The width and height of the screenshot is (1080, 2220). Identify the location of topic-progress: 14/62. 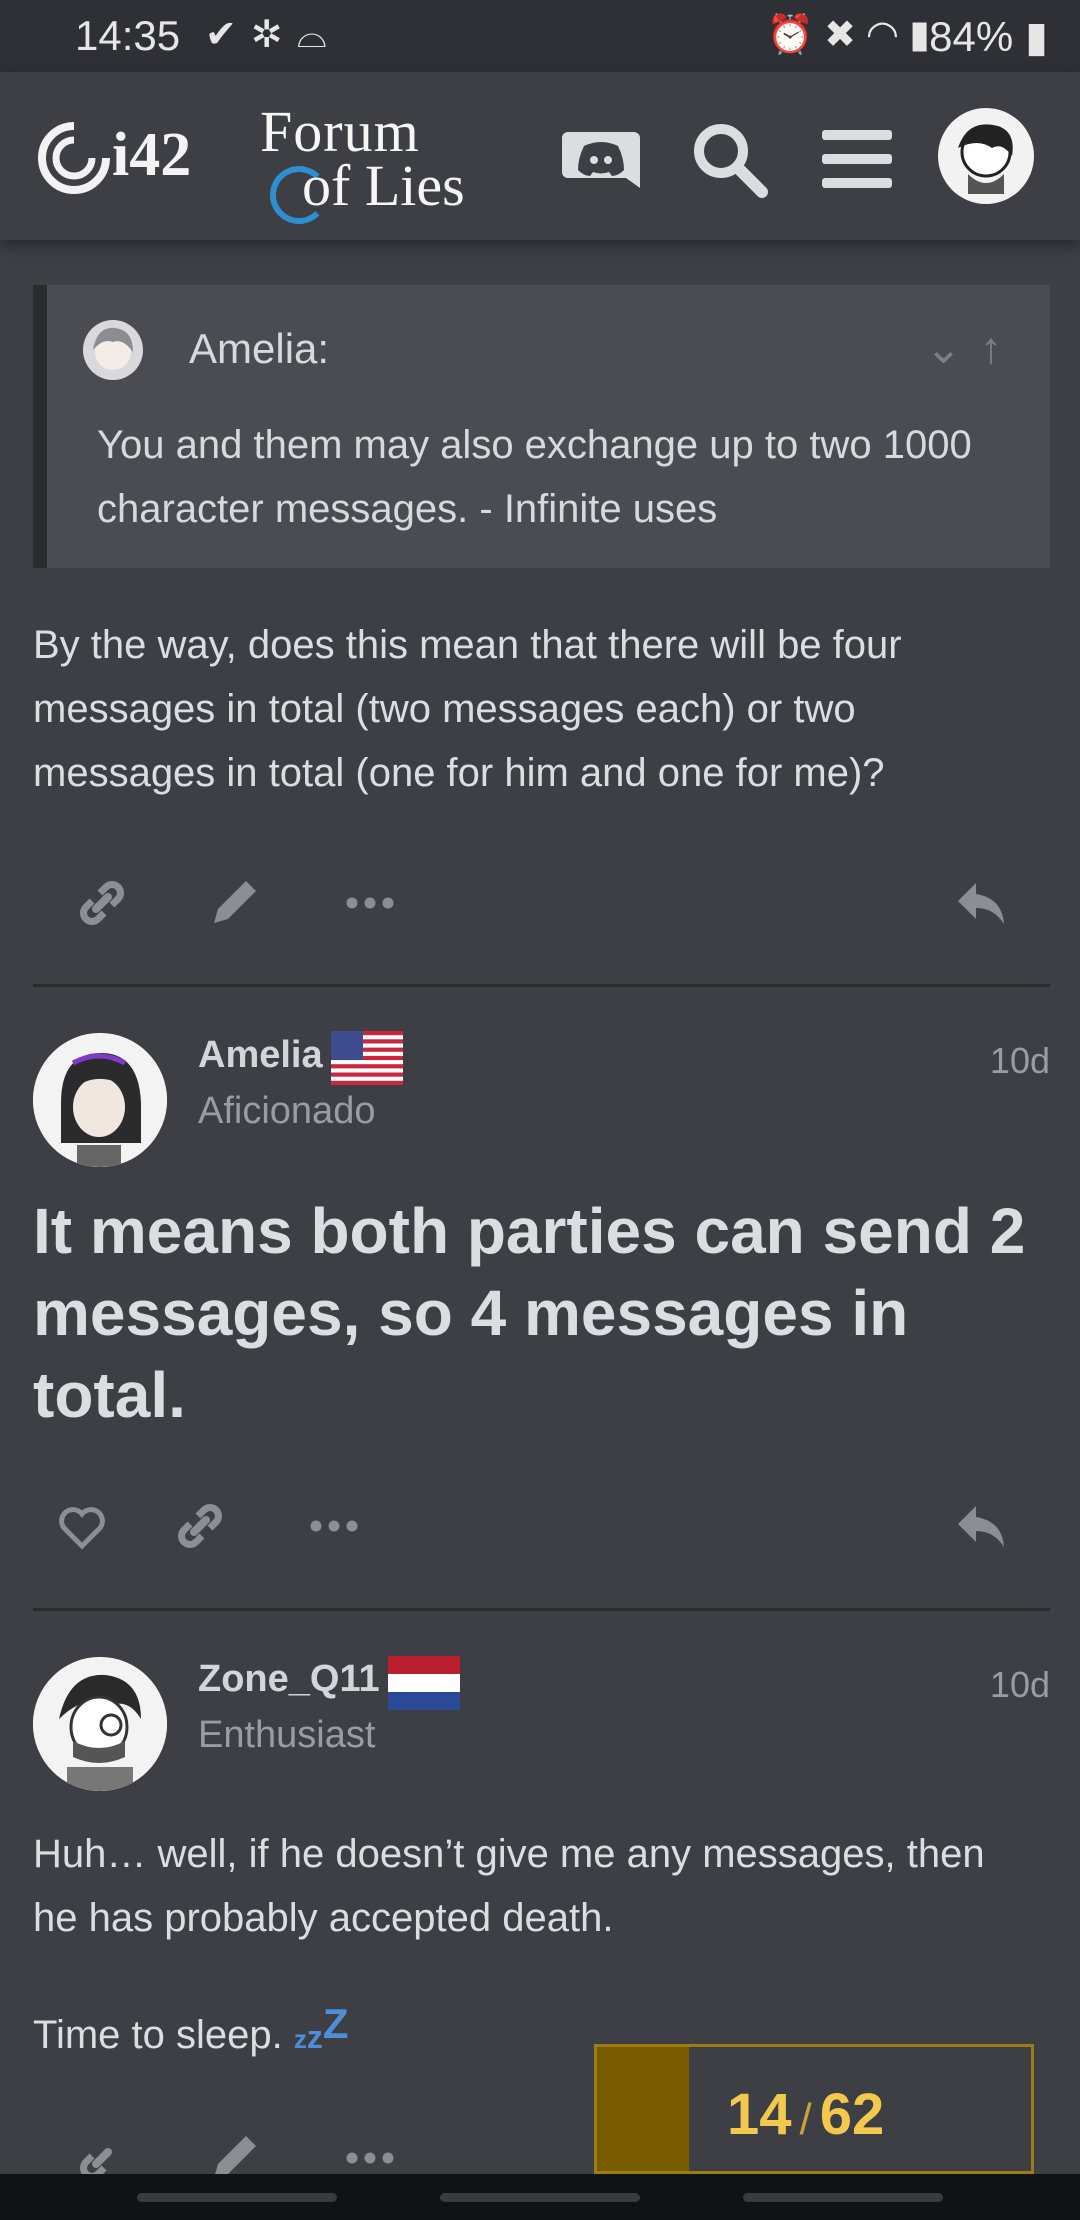
(814, 2109).